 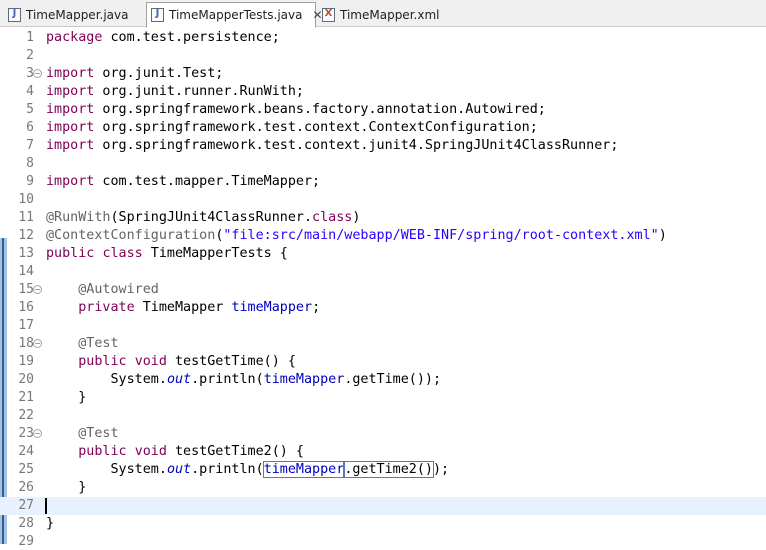 What do you see at coordinates (98, 433) in the screenshot?
I see `code-token: @Test` at bounding box center [98, 433].